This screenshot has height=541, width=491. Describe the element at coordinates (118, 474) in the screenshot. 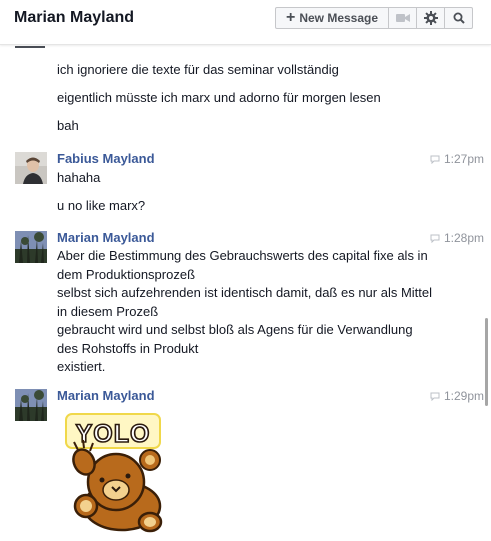

I see `yolo-sticker: YOLO` at that location.